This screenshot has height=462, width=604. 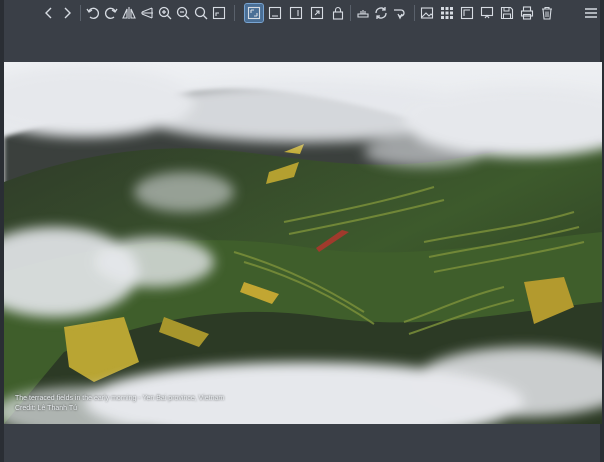 What do you see at coordinates (147, 13) in the screenshot?
I see `flip-vertical-icon` at bounding box center [147, 13].